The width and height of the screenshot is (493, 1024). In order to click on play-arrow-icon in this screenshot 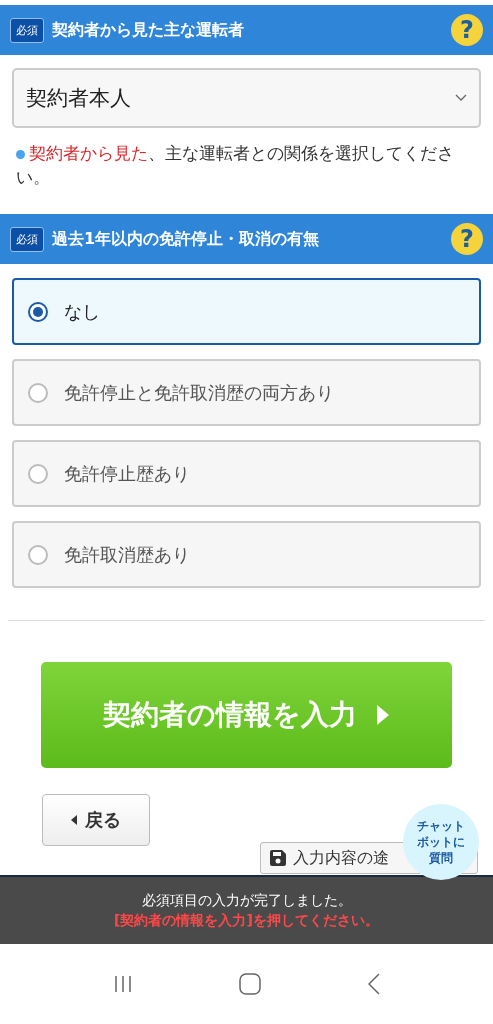, I will do `click(382, 715)`.